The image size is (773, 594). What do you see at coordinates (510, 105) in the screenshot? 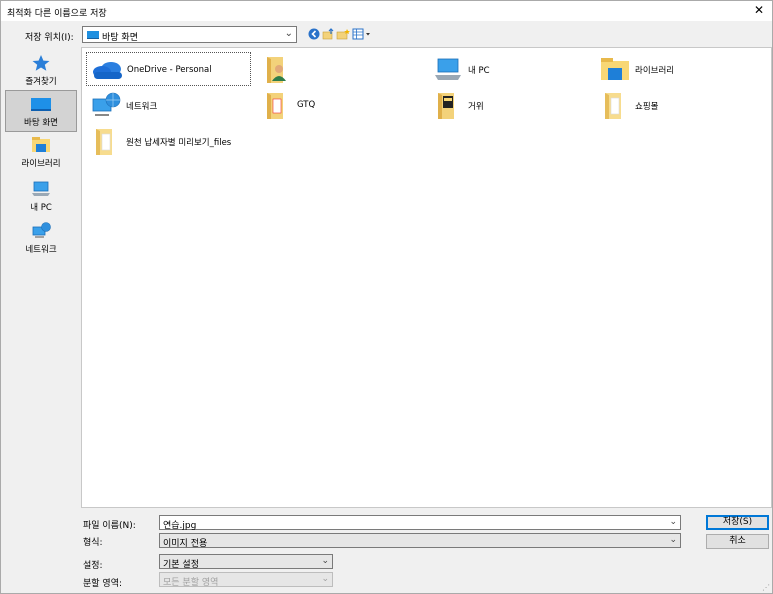
I see `list-item-goose: 거위` at bounding box center [510, 105].